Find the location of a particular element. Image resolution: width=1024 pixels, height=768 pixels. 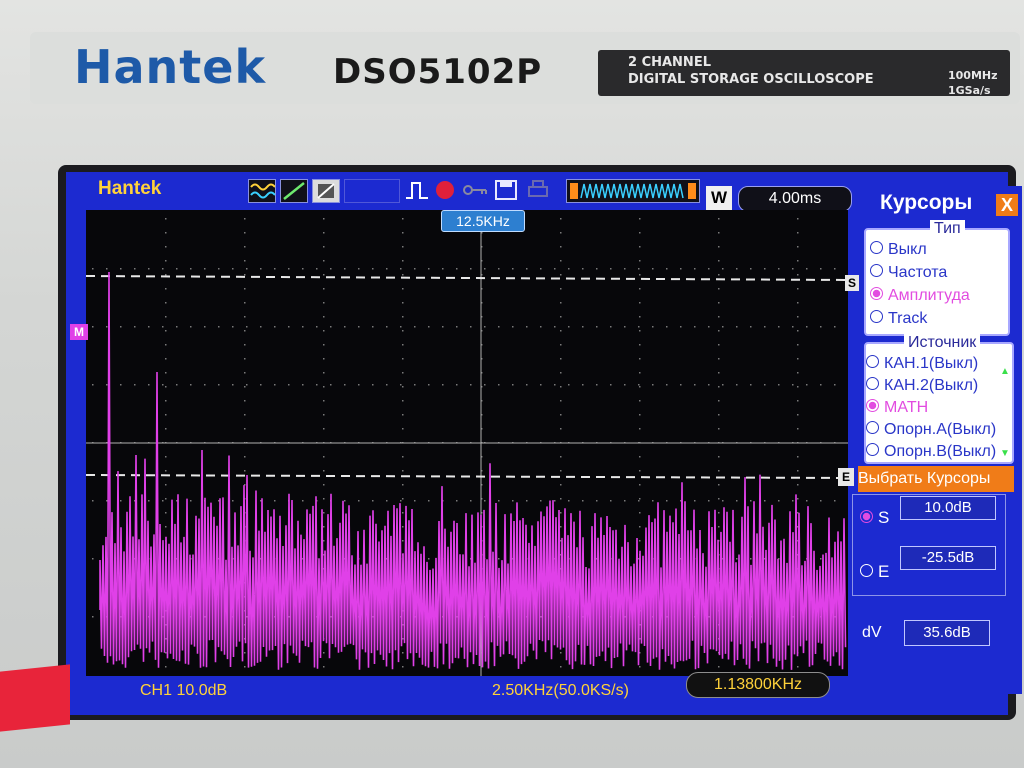

cursor-source-option: Опорн.А(Выкл) is located at coordinates (931, 430).